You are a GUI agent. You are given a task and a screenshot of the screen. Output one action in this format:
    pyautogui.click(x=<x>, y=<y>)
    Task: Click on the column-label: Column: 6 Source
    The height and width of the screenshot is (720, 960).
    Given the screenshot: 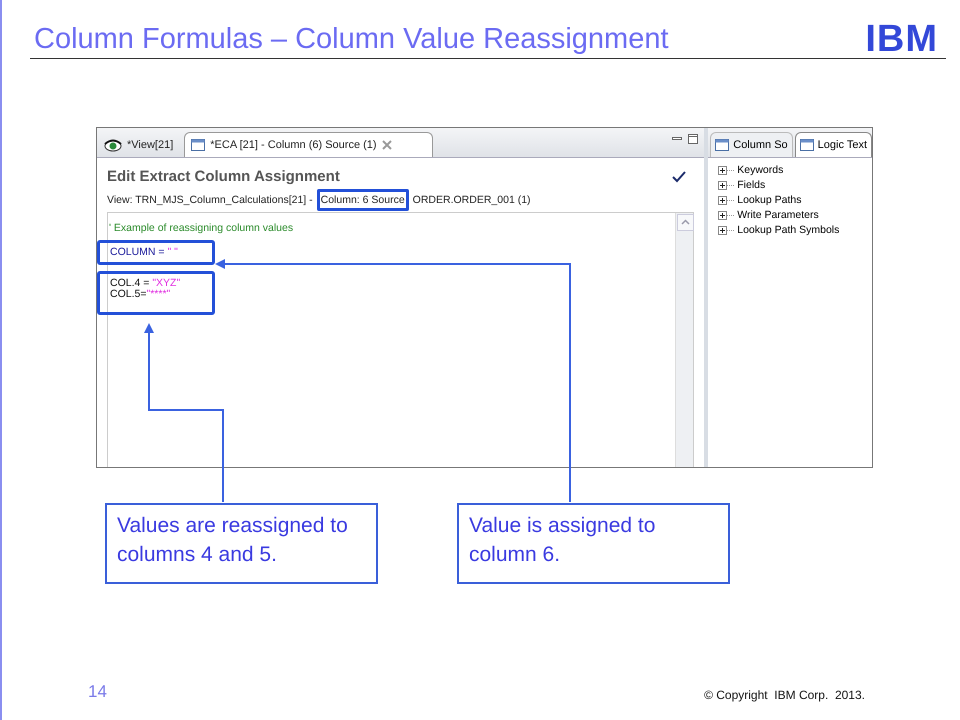 What is the action you would take?
    pyautogui.click(x=362, y=200)
    